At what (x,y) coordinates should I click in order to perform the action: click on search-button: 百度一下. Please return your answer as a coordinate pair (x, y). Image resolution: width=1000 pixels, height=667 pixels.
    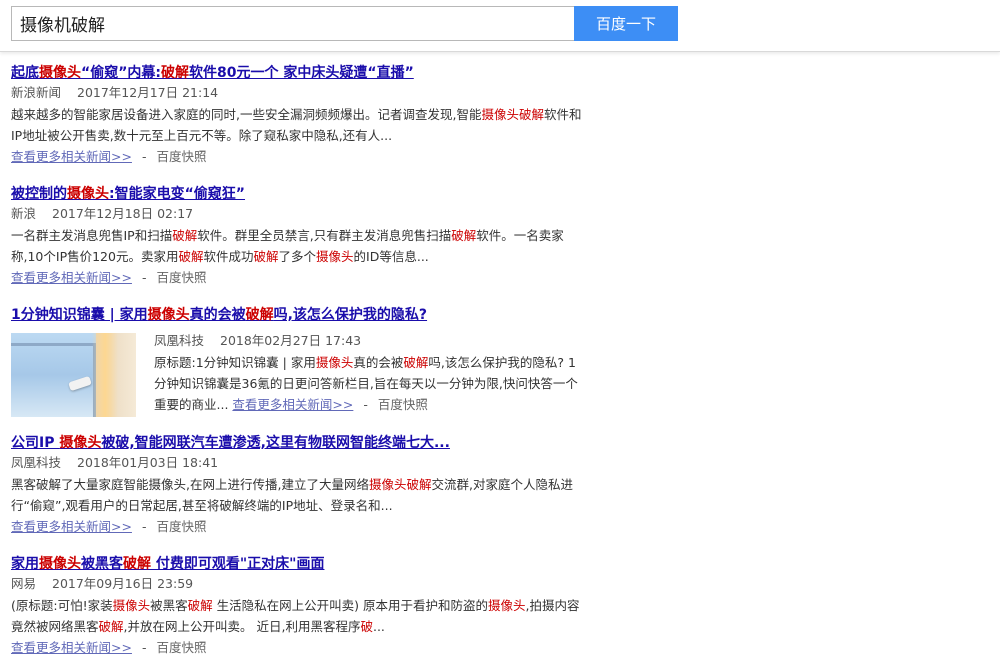
    Looking at the image, I should click on (626, 23).